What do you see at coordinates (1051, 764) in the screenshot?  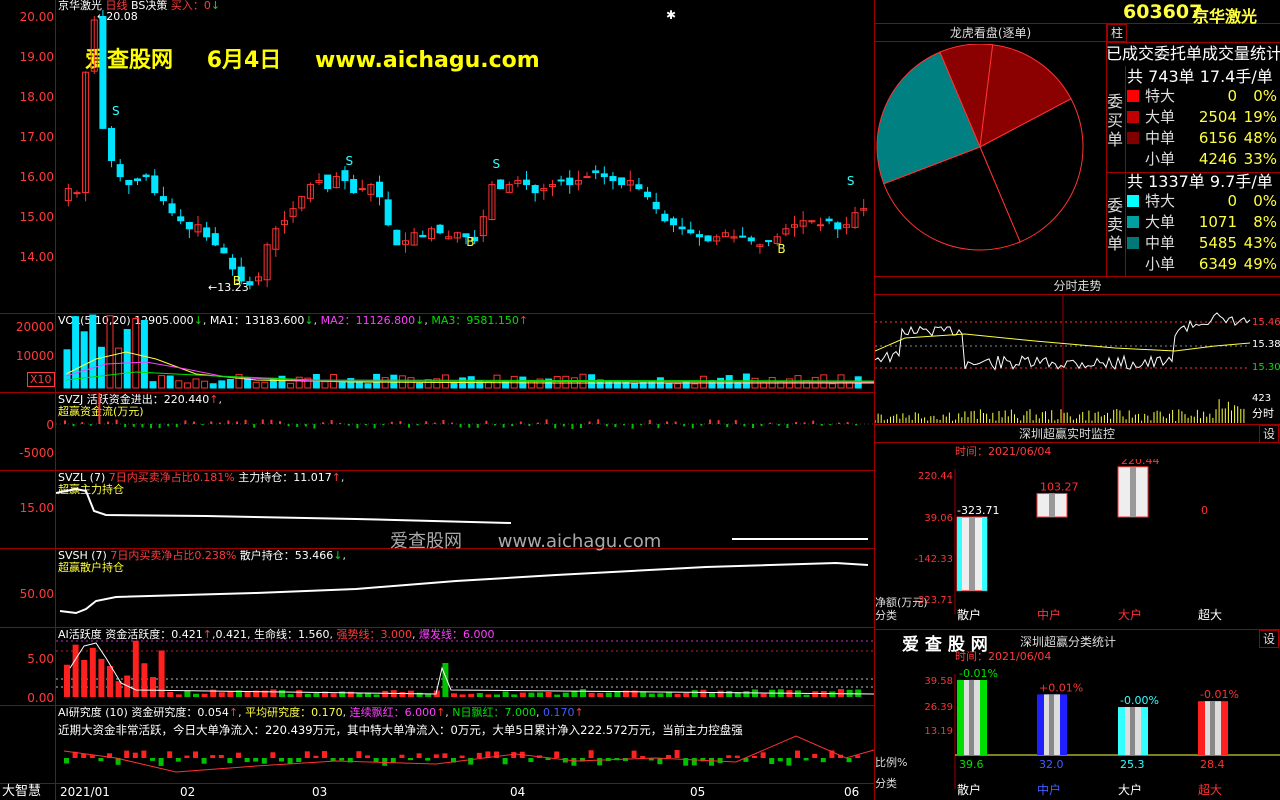 I see `stat-value-label: 32.0` at bounding box center [1051, 764].